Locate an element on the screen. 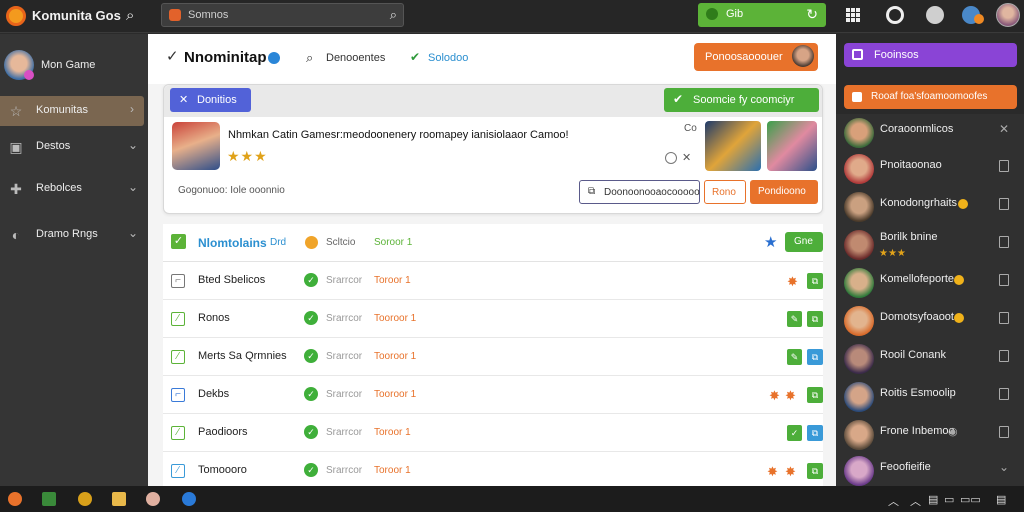 This screenshot has width=1024, height=512. sidebar-item-dramo-rngs: ◐ Dramo Rngs ⌄ is located at coordinates (74, 235).